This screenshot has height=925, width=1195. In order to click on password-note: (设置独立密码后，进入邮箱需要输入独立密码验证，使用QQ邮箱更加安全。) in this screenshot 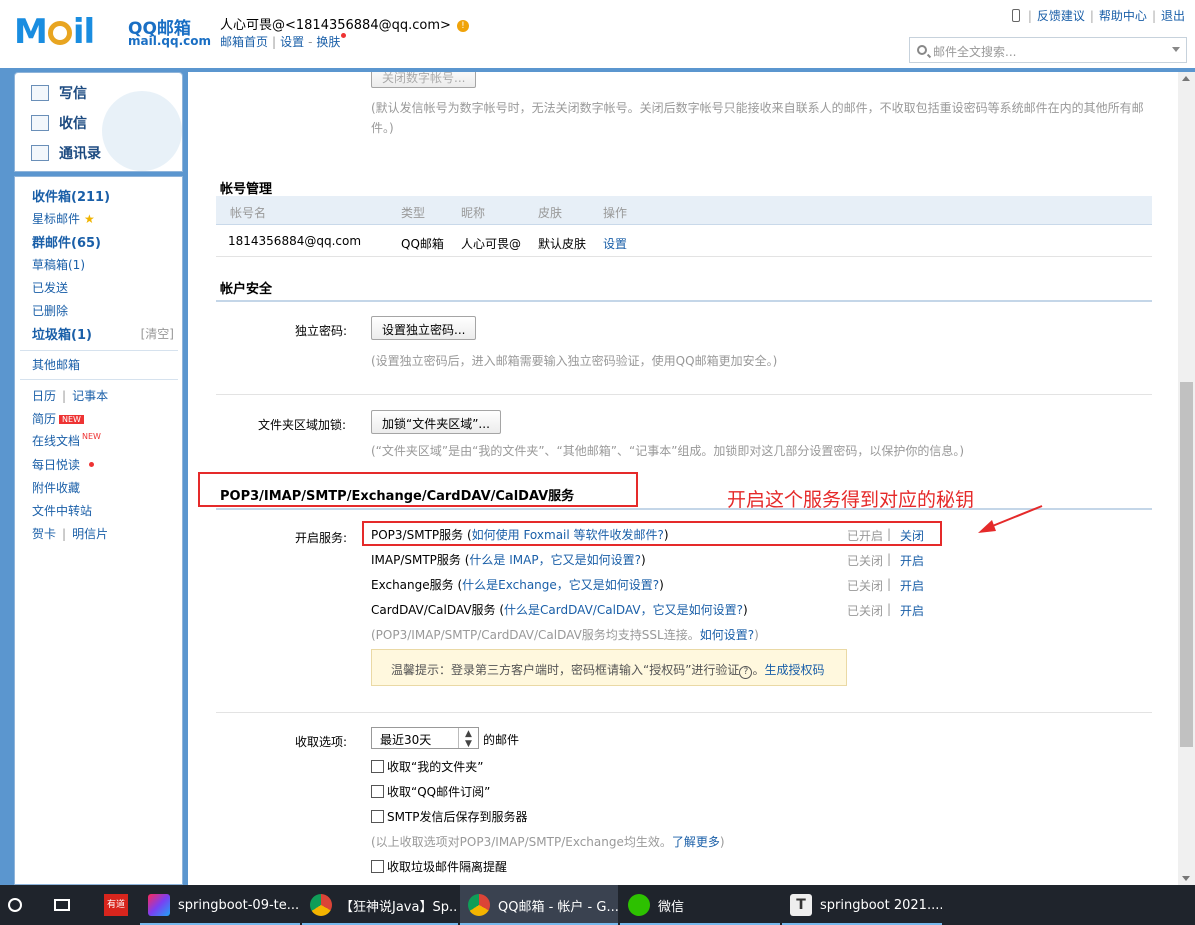, I will do `click(574, 361)`.